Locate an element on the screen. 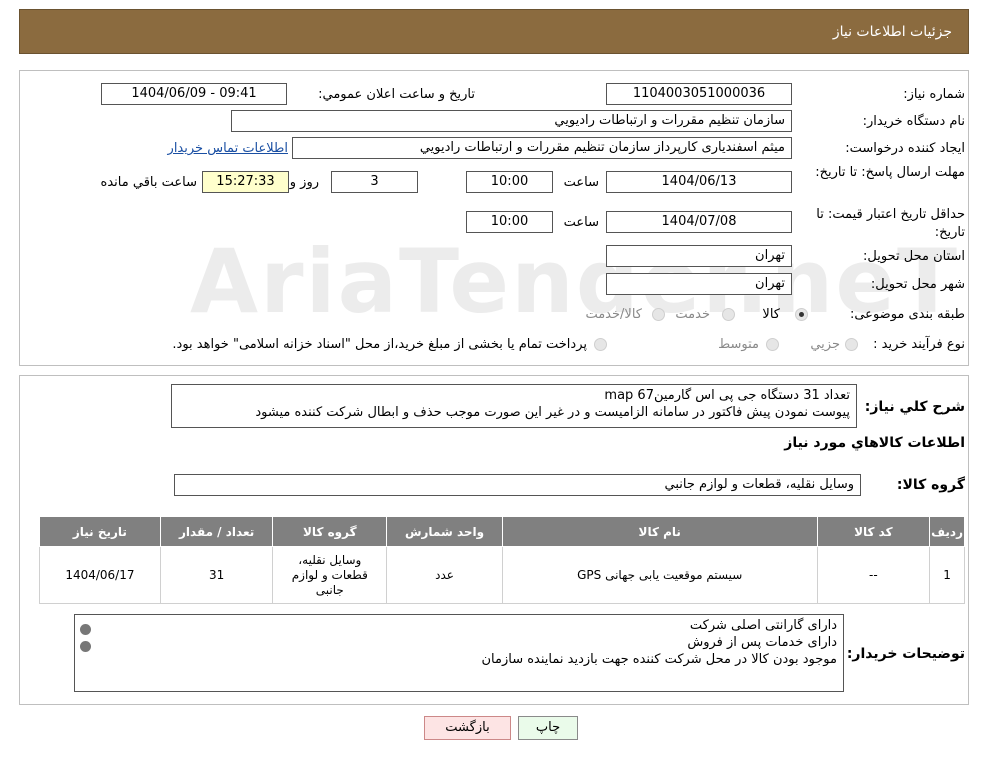 The height and width of the screenshot is (760, 985). province-label: استان محل تحويل: is located at coordinates (914, 256).